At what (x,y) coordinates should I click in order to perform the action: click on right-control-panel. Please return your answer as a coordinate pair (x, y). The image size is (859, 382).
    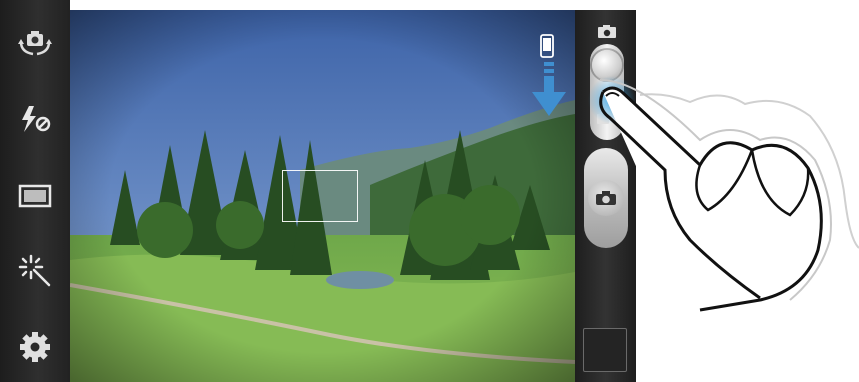
    Looking at the image, I should click on (605, 196).